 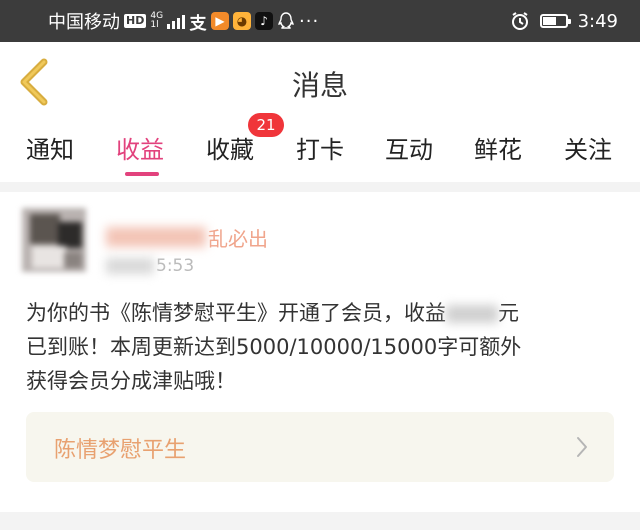 I want to click on chevron-right-icon, so click(x=582, y=447).